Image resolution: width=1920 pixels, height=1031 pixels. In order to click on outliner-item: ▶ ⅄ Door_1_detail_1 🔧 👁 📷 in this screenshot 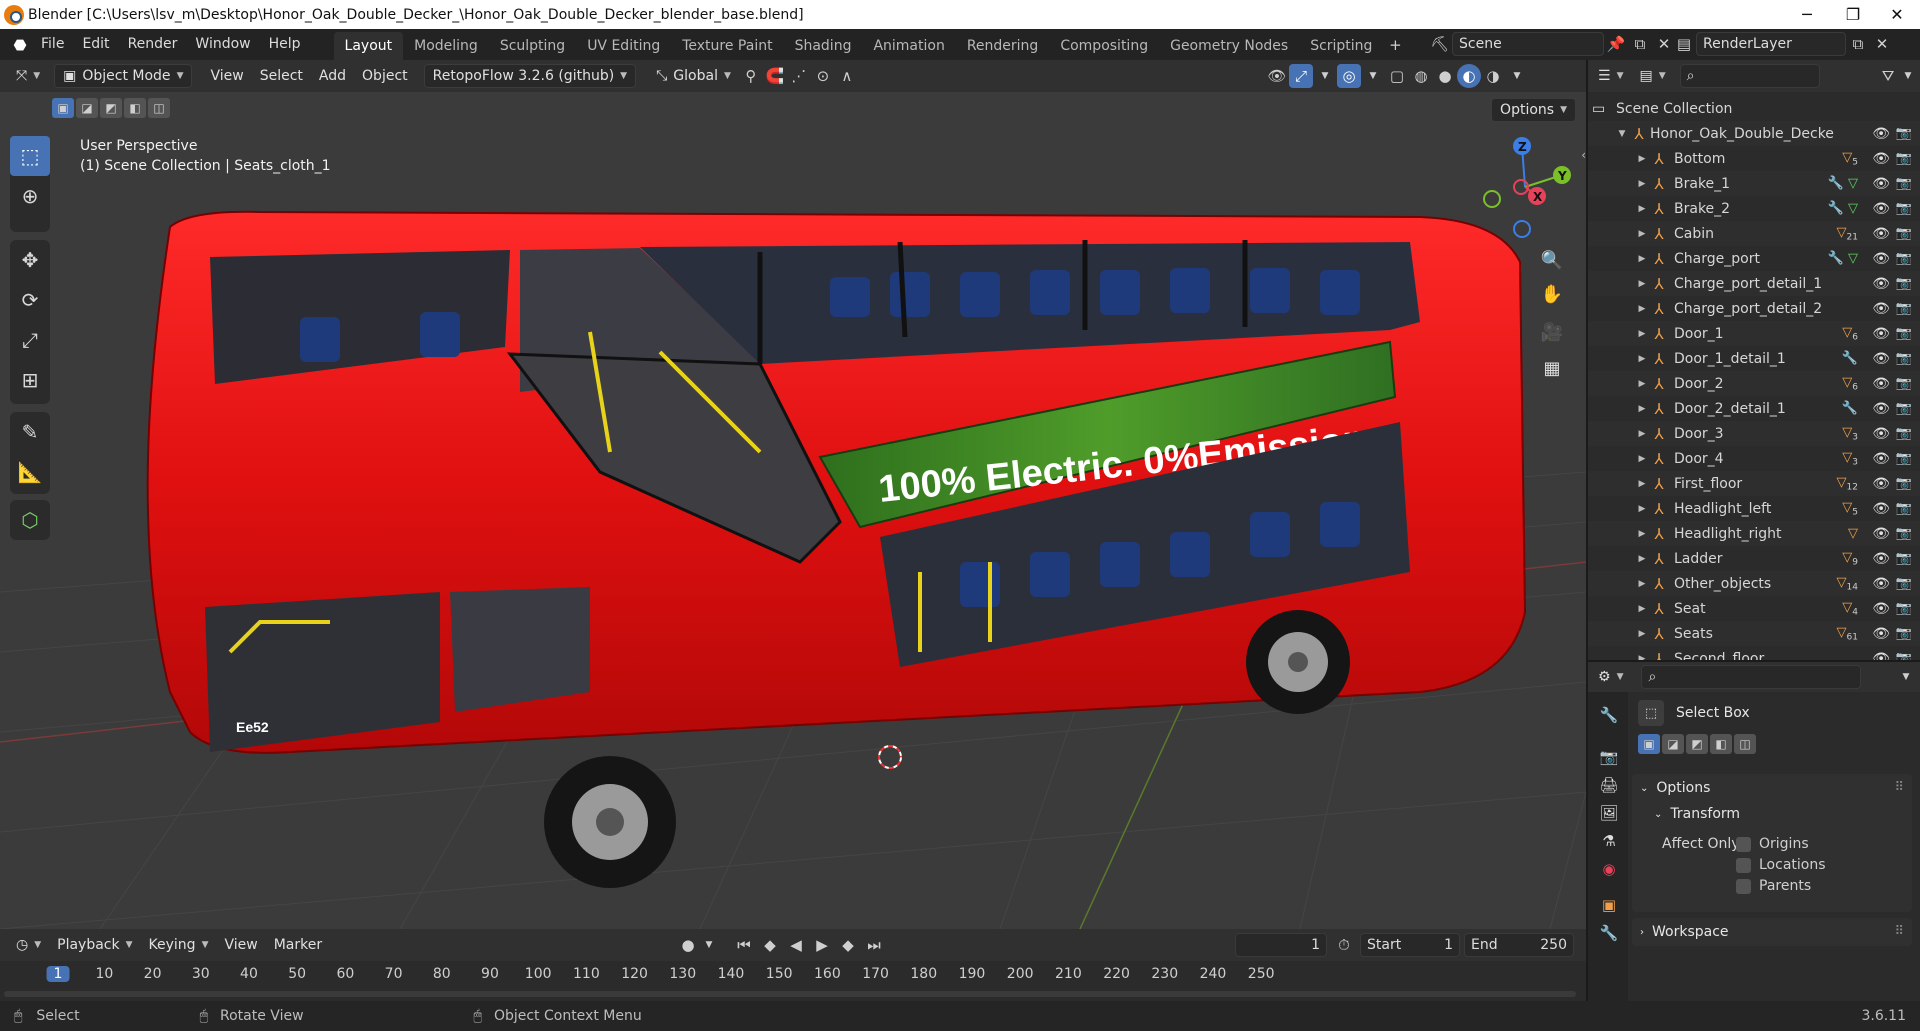, I will do `click(1754, 358)`.